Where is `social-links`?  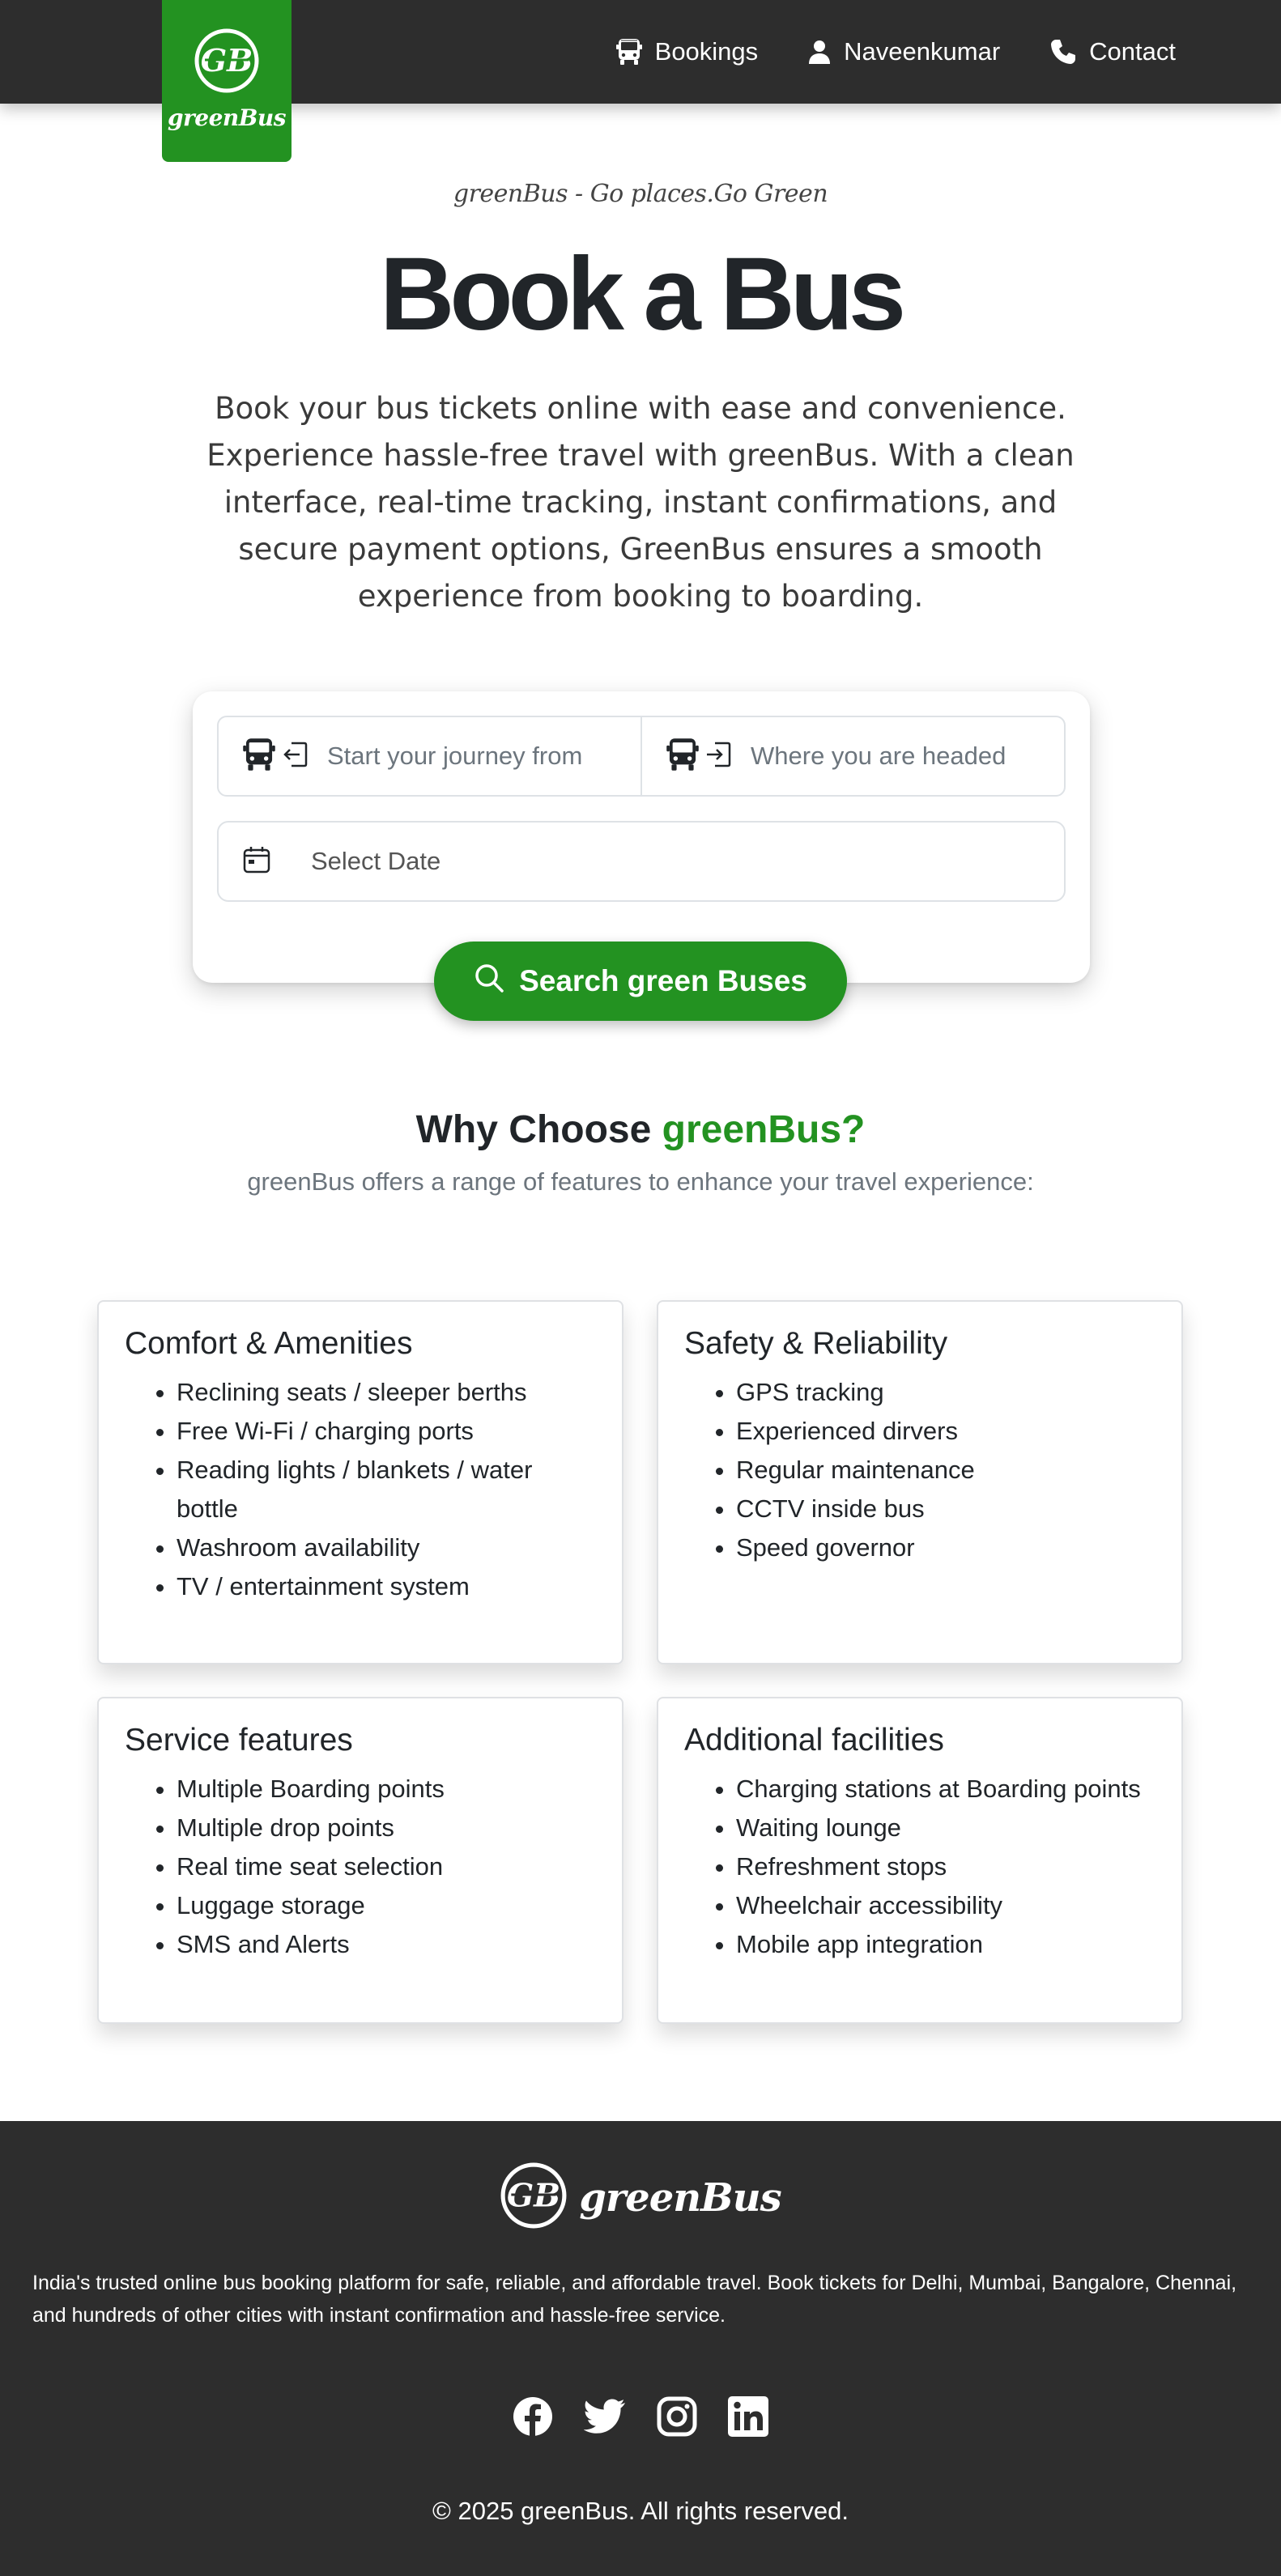 social-links is located at coordinates (640, 2418).